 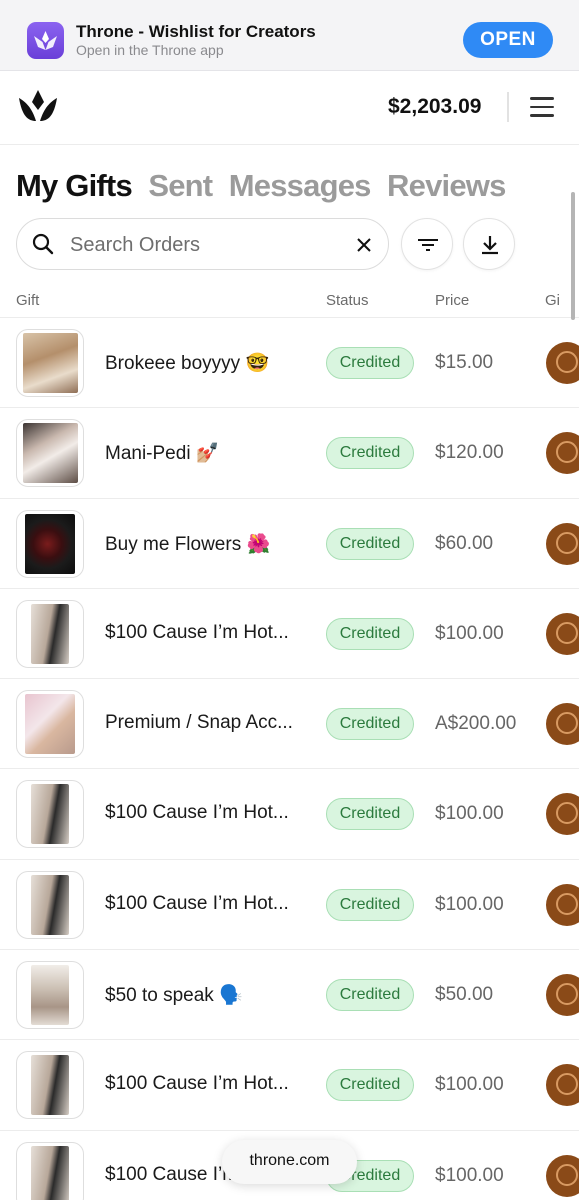 I want to click on browser-url-pill: throne.com, so click(x=289, y=1162).